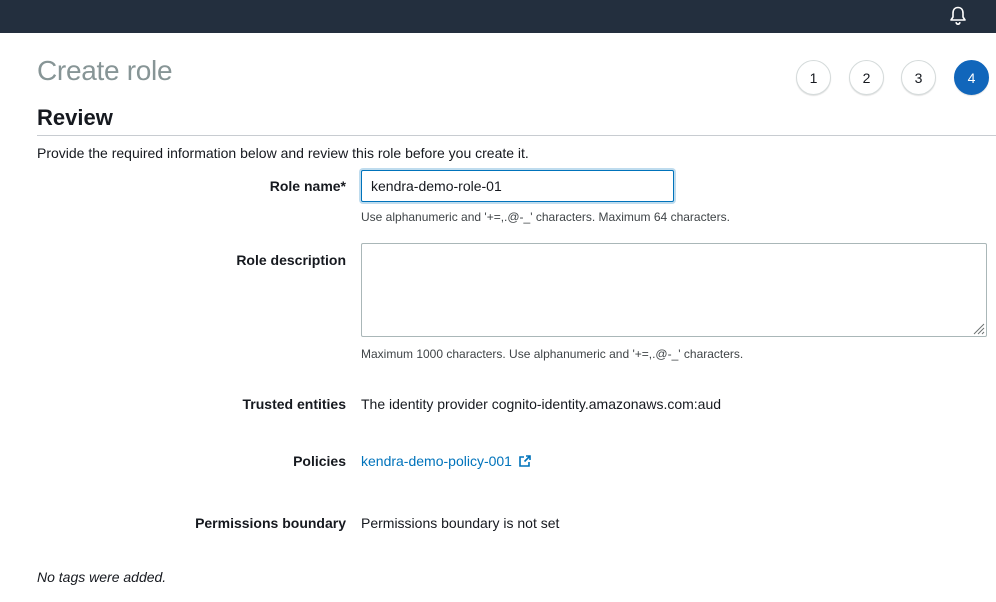  Describe the element at coordinates (918, 77) in the screenshot. I see `step-3: 3` at that location.